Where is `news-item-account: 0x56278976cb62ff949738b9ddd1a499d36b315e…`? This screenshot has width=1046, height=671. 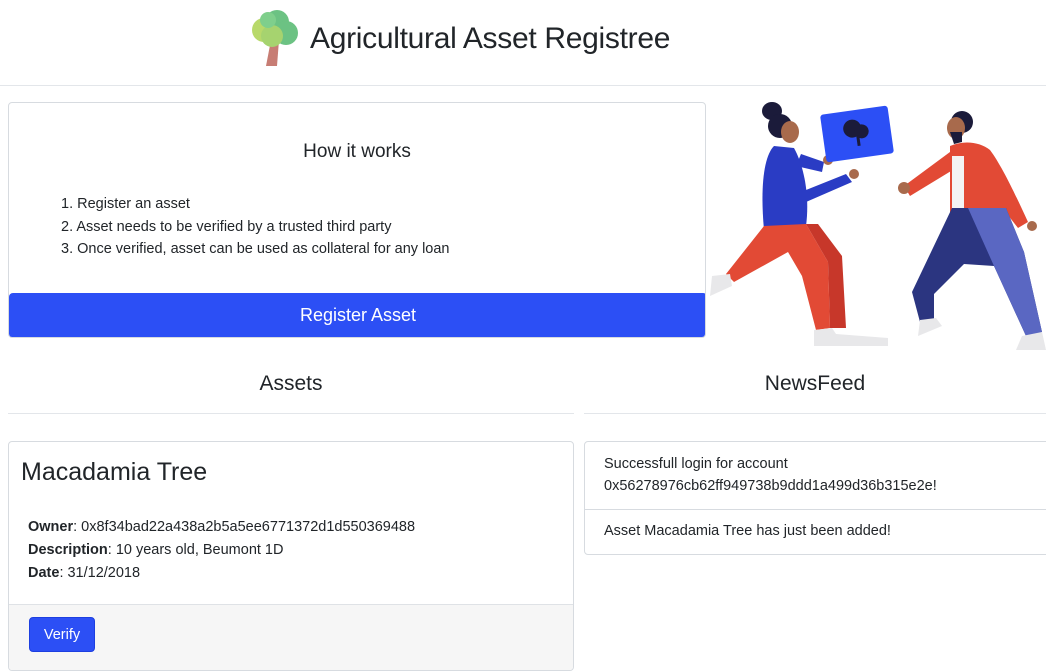
news-item-account: 0x56278976cb62ff949738b9ddd1a499d36b315e… is located at coordinates (770, 486).